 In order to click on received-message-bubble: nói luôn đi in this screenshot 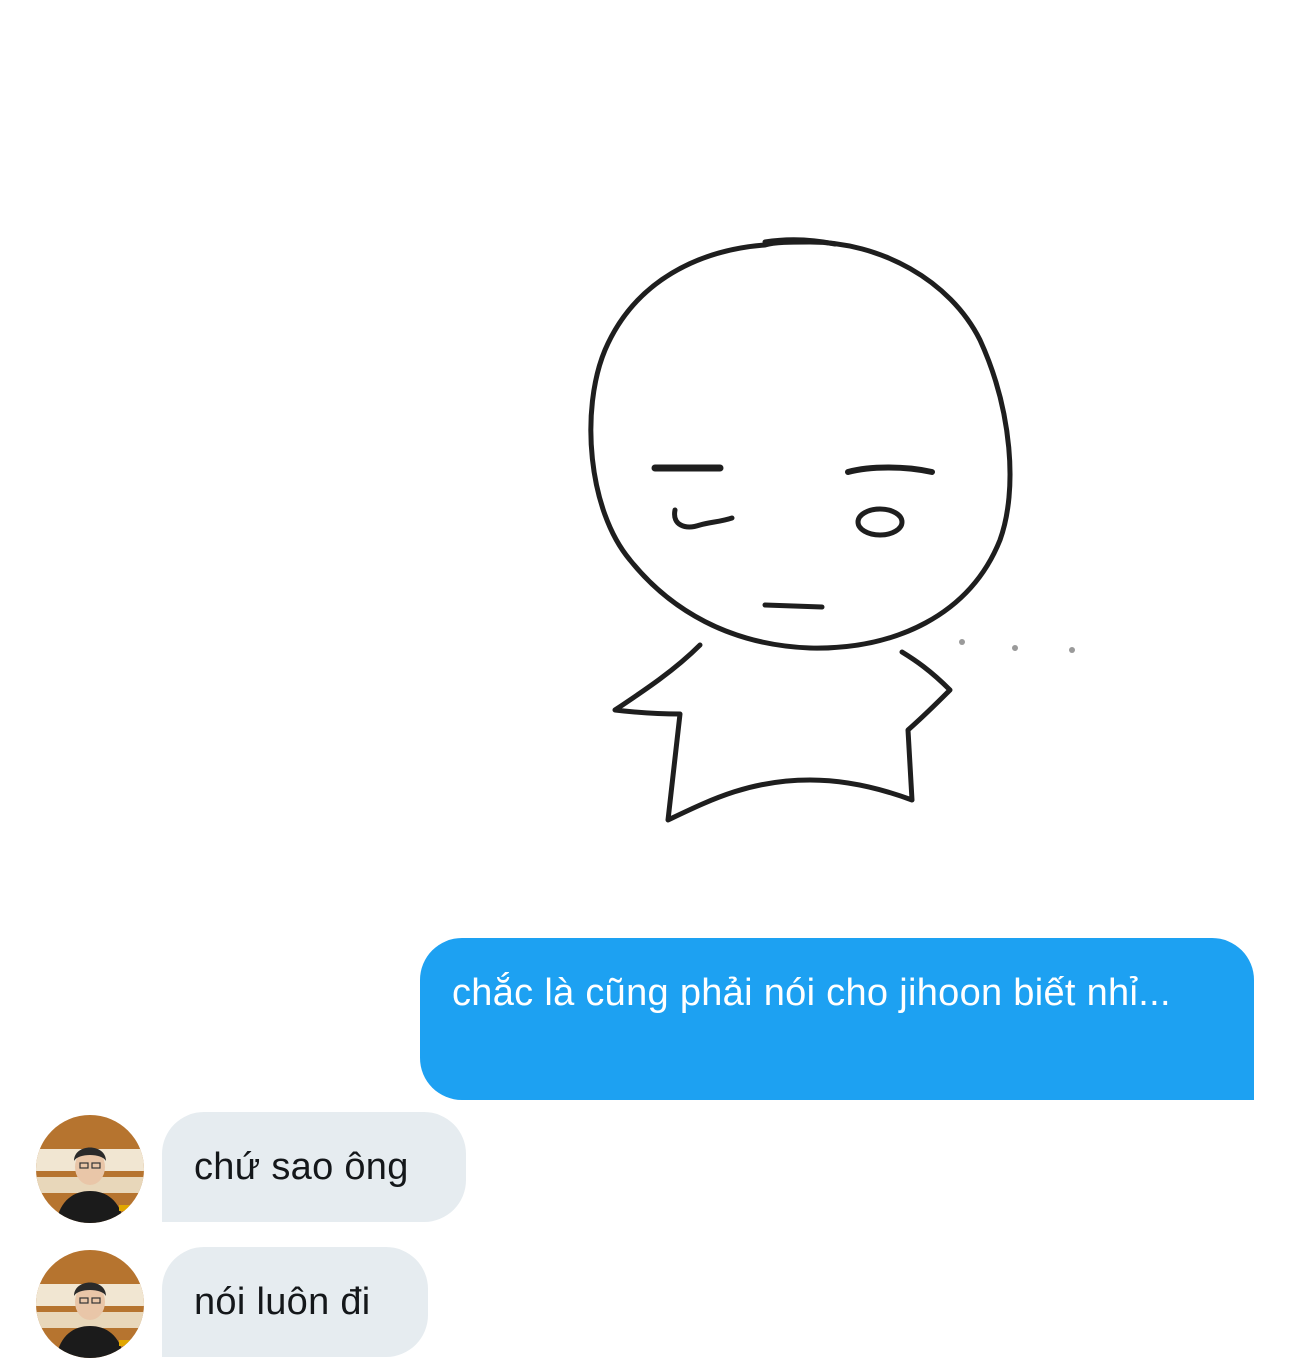, I will do `click(295, 1302)`.